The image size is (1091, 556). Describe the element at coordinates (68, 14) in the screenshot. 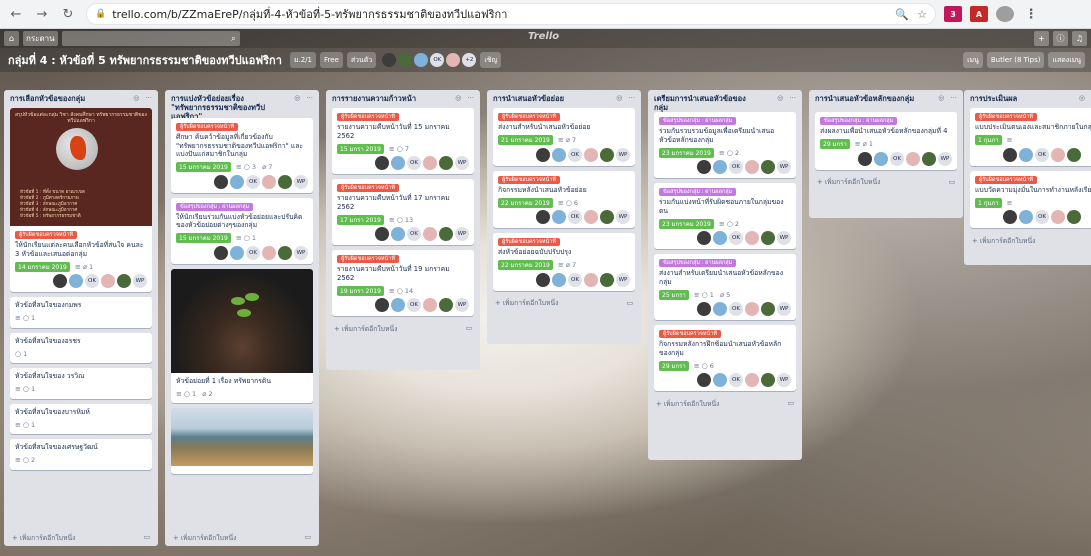

I see `reload-icon: ↻` at that location.